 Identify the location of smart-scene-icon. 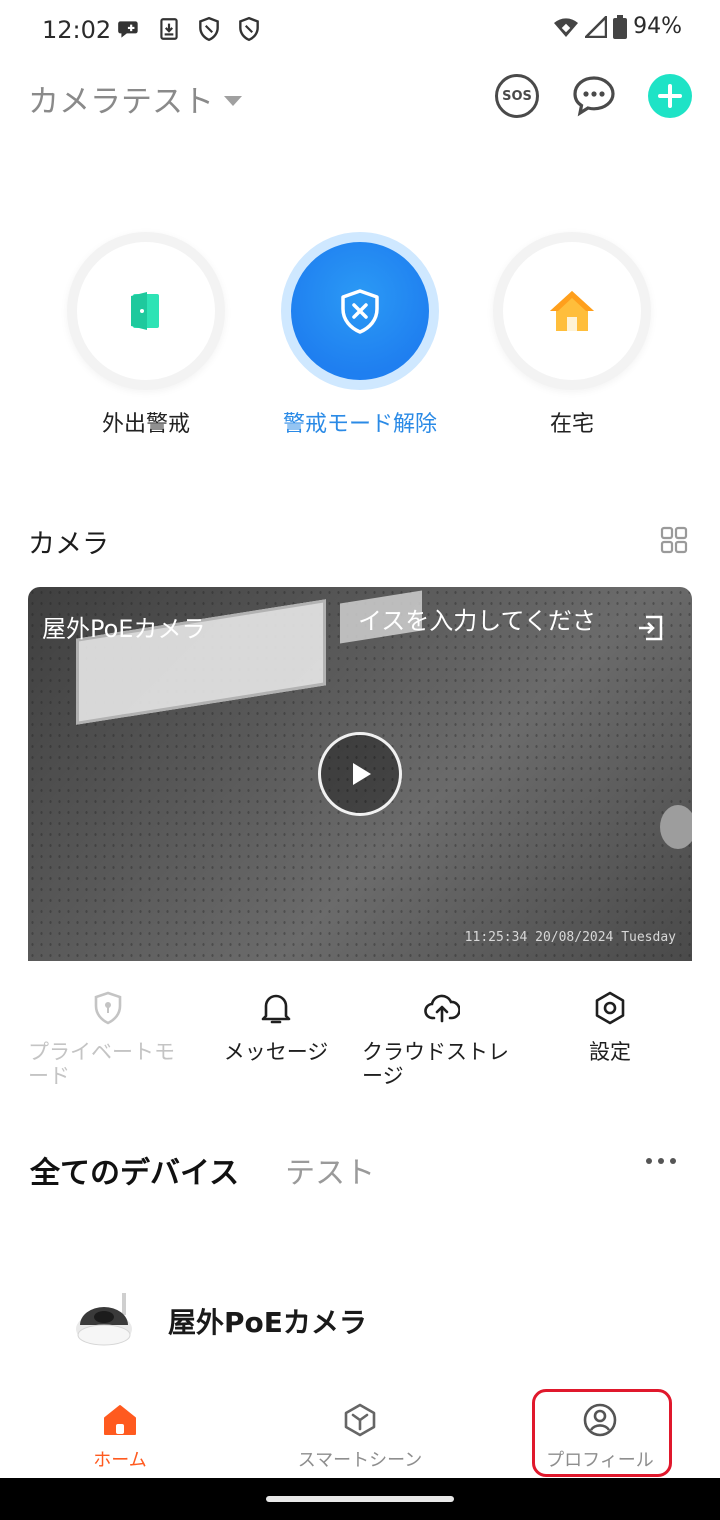
(360, 1420).